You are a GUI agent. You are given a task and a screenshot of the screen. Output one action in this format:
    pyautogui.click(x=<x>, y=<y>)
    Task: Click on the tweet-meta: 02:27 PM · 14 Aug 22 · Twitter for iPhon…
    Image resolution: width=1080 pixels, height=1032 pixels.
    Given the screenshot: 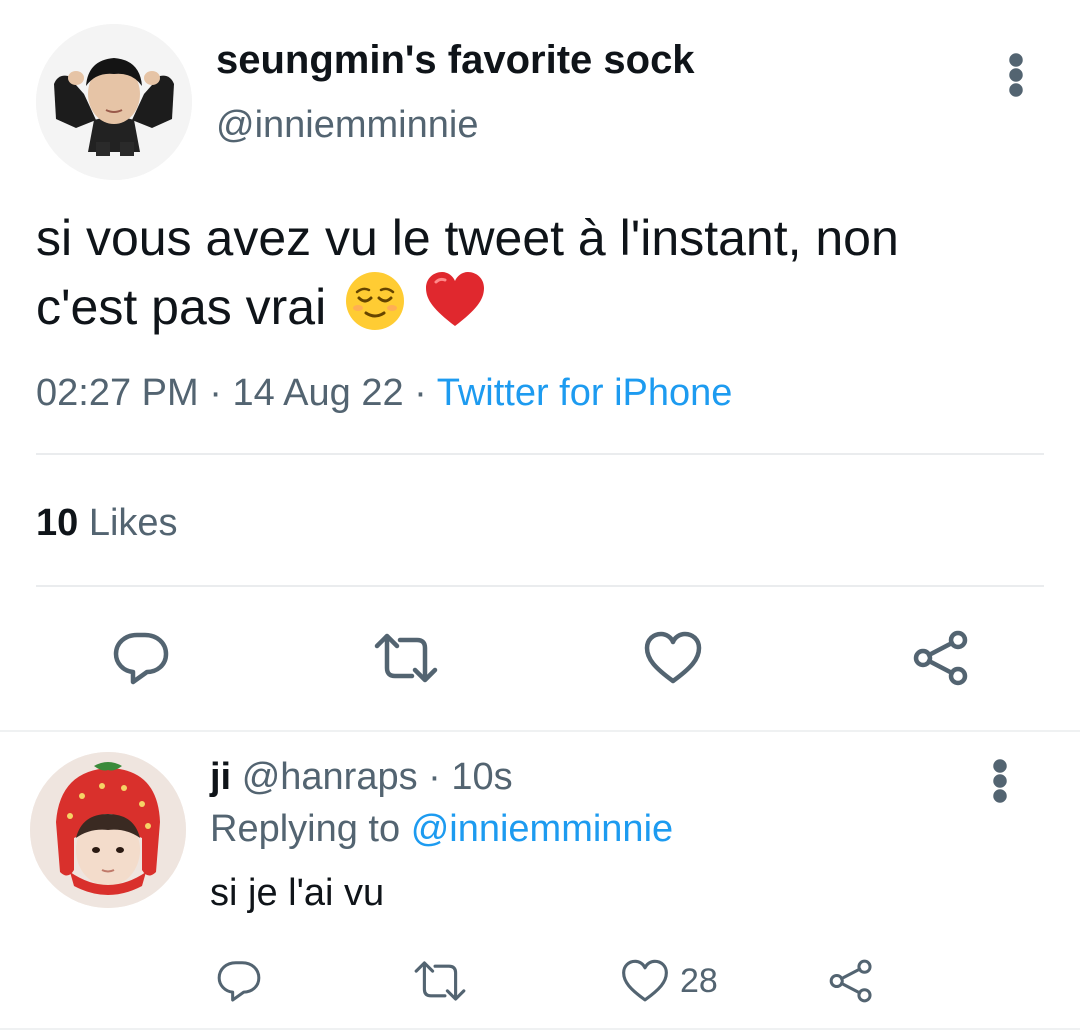 What is the action you would take?
    pyautogui.click(x=384, y=393)
    